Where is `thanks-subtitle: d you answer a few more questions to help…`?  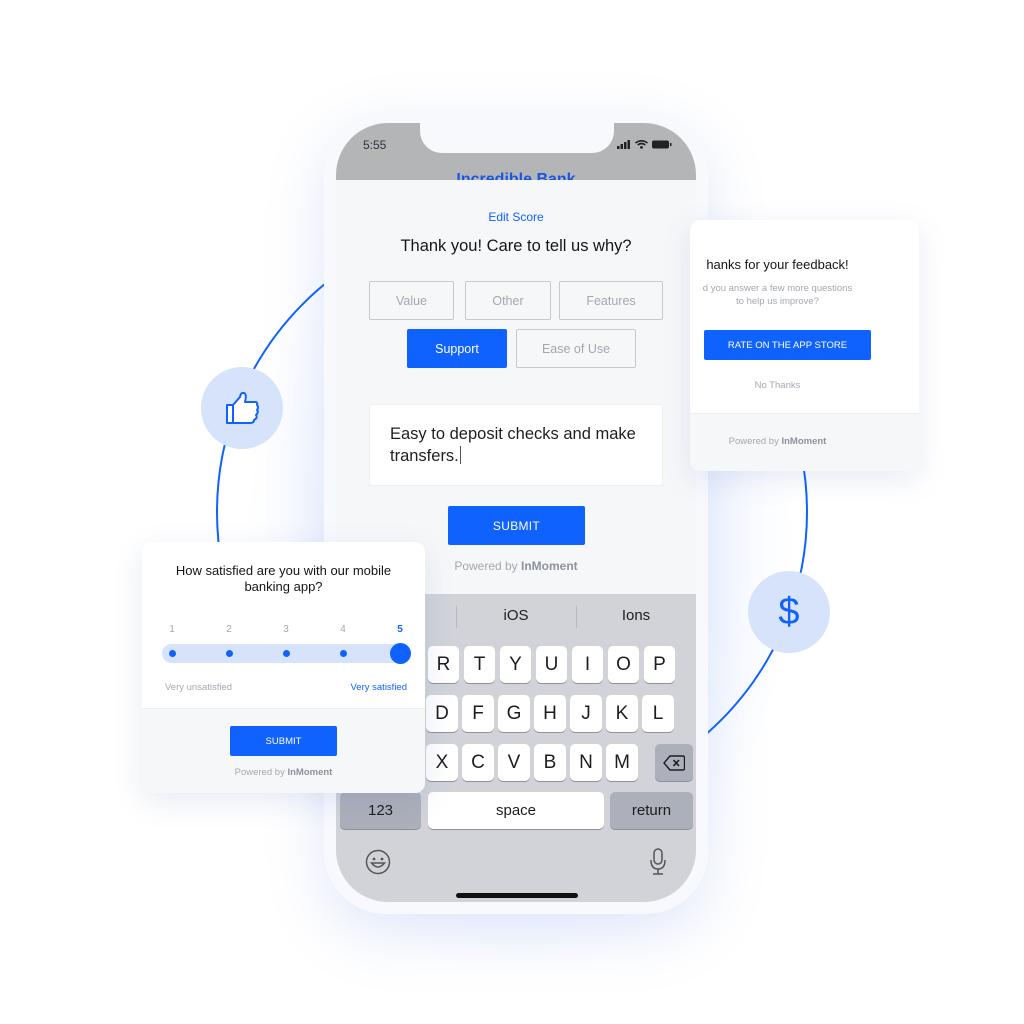
thanks-subtitle: d you answer a few more questions to help… is located at coordinates (777, 295).